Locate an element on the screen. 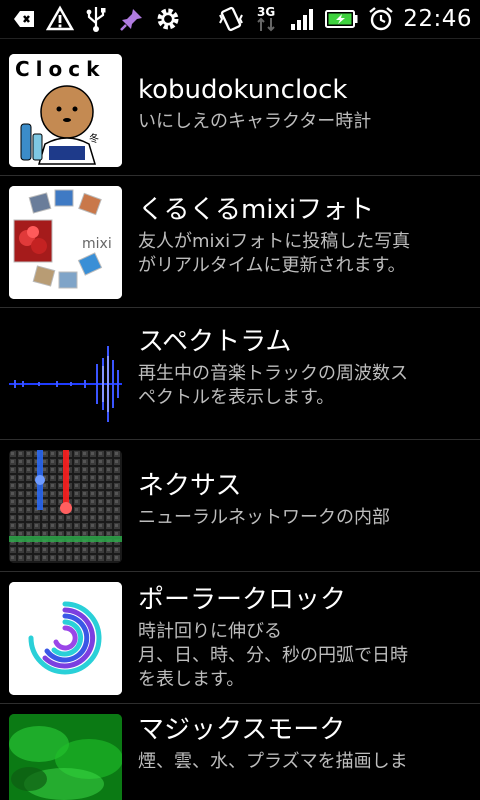 This screenshot has width=480, height=800. list-item-text: ネクサス ニューラルネットワークの内部 is located at coordinates (305, 485).